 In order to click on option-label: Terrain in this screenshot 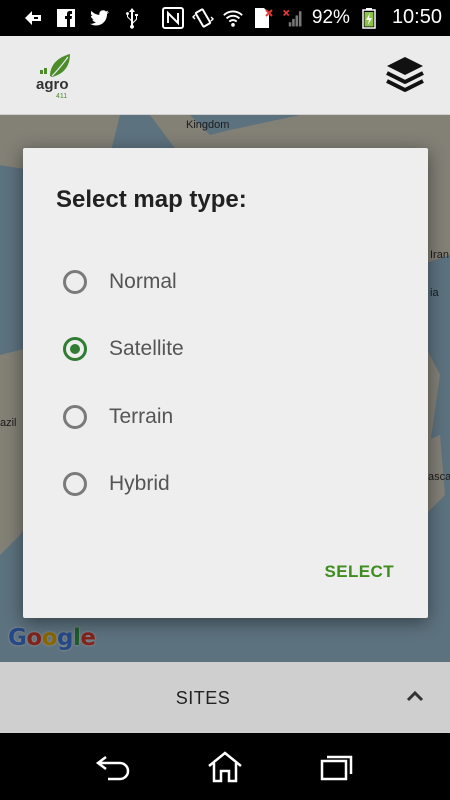, I will do `click(141, 416)`.